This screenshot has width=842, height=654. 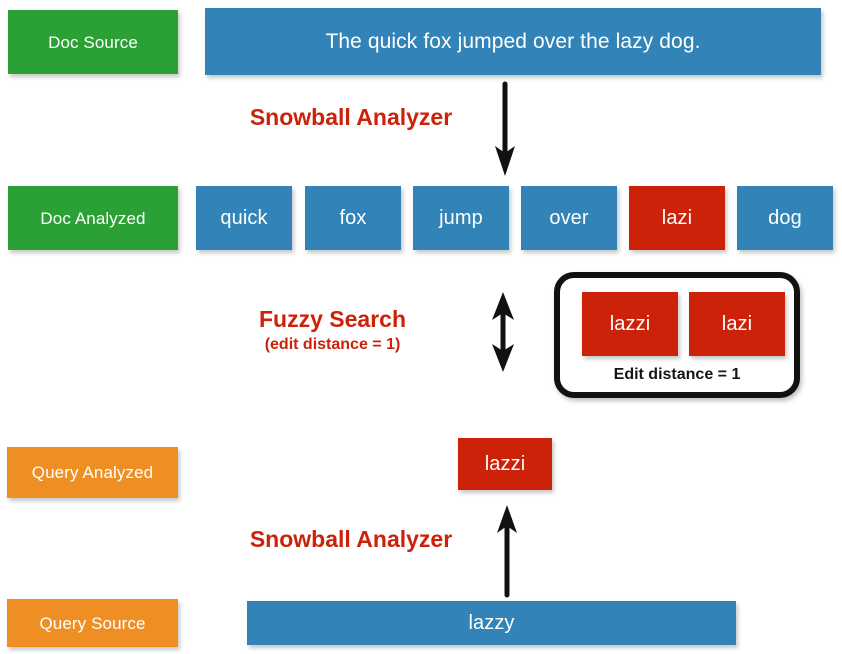 I want to click on match-term-left-label: lazzi, so click(x=630, y=324).